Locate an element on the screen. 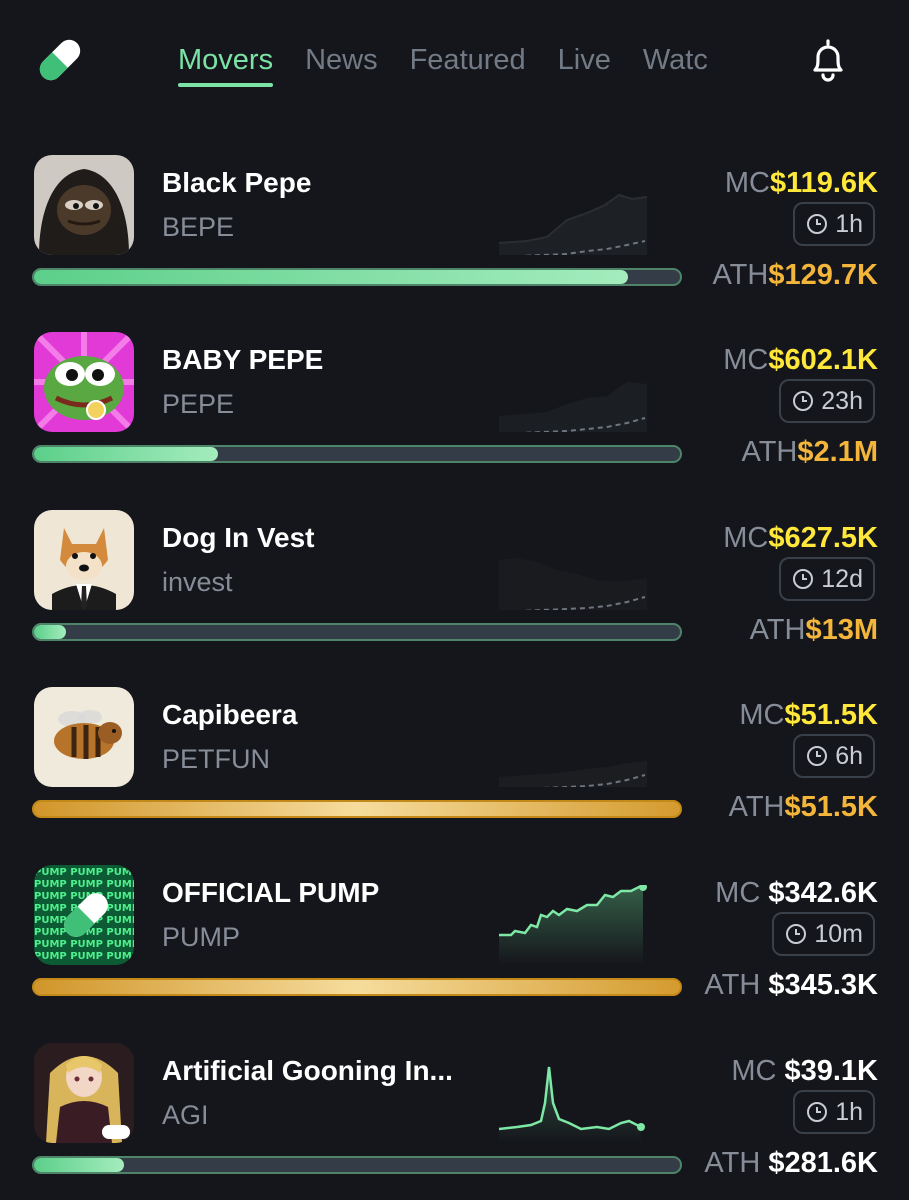 Image resolution: width=909 pixels, height=1200 pixels. ath-value: $2.1M is located at coordinates (837, 452).